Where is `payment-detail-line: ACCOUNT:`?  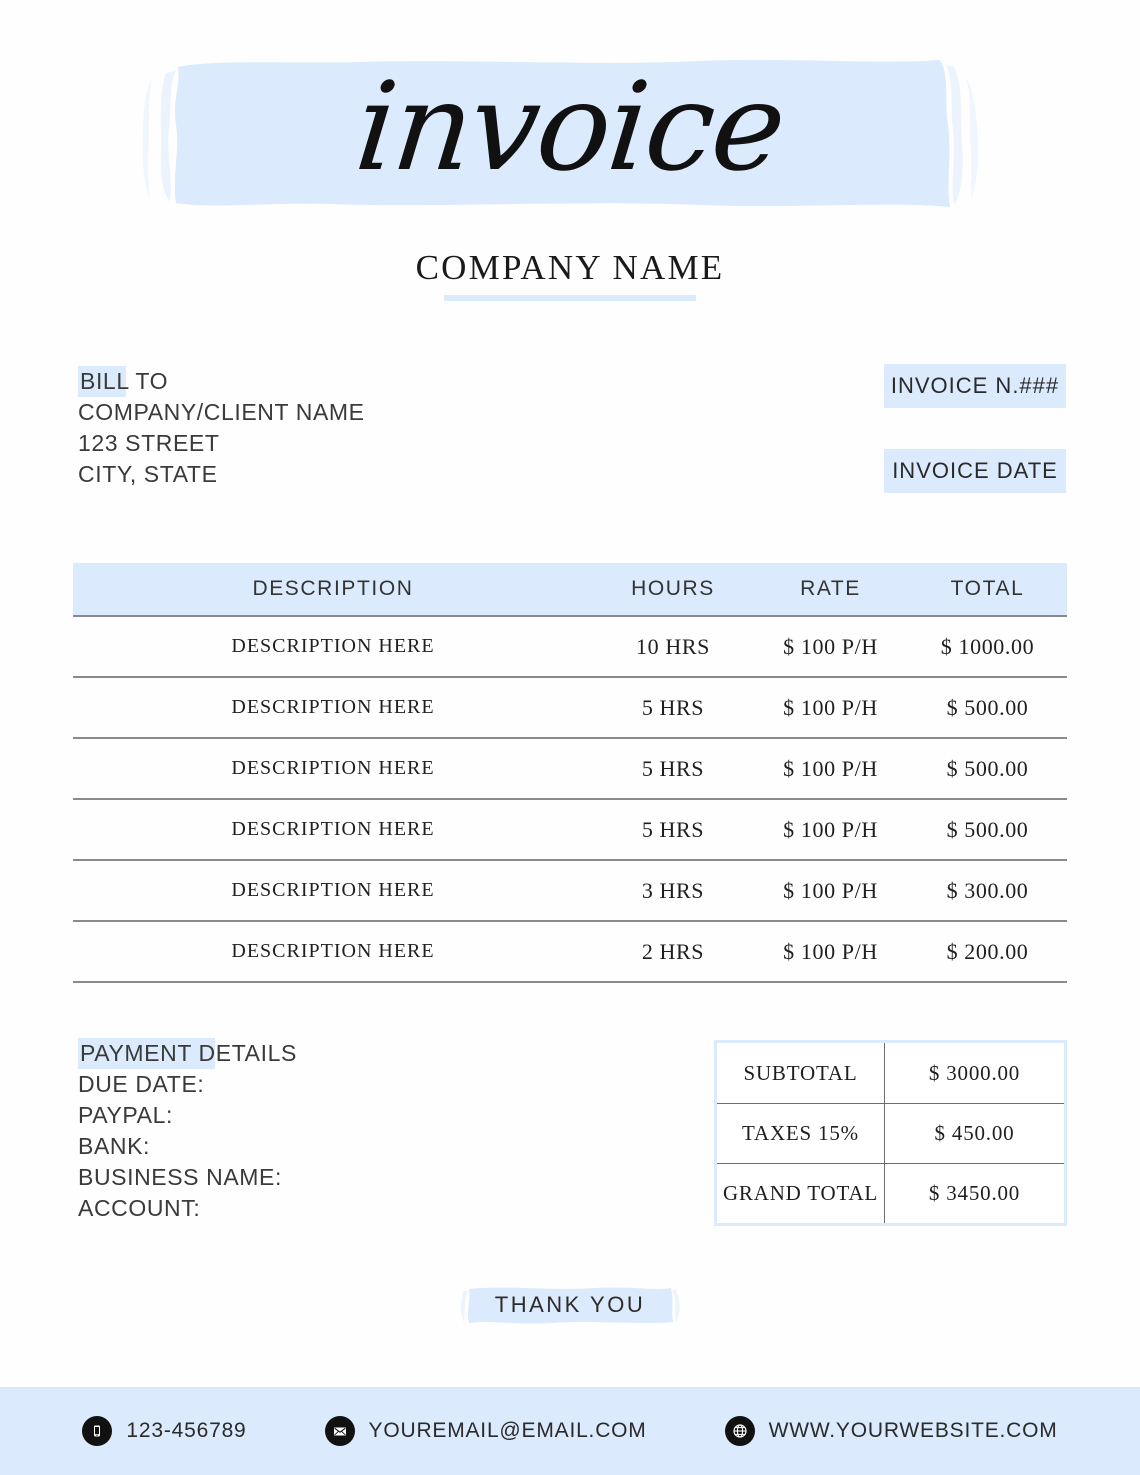 payment-detail-line: ACCOUNT: is located at coordinates (139, 1208).